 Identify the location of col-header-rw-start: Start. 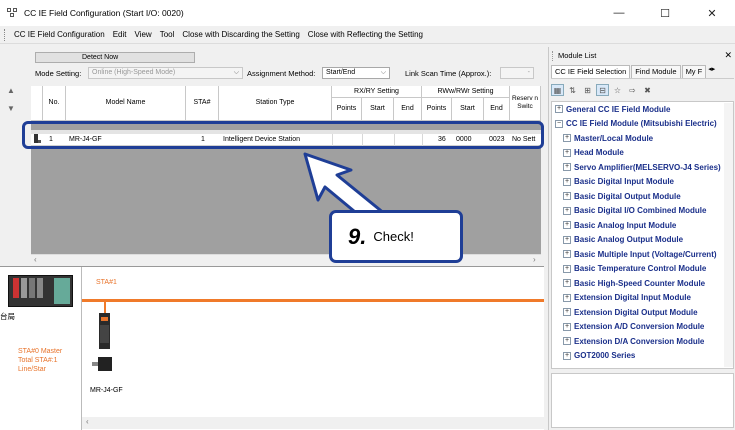
(468, 109).